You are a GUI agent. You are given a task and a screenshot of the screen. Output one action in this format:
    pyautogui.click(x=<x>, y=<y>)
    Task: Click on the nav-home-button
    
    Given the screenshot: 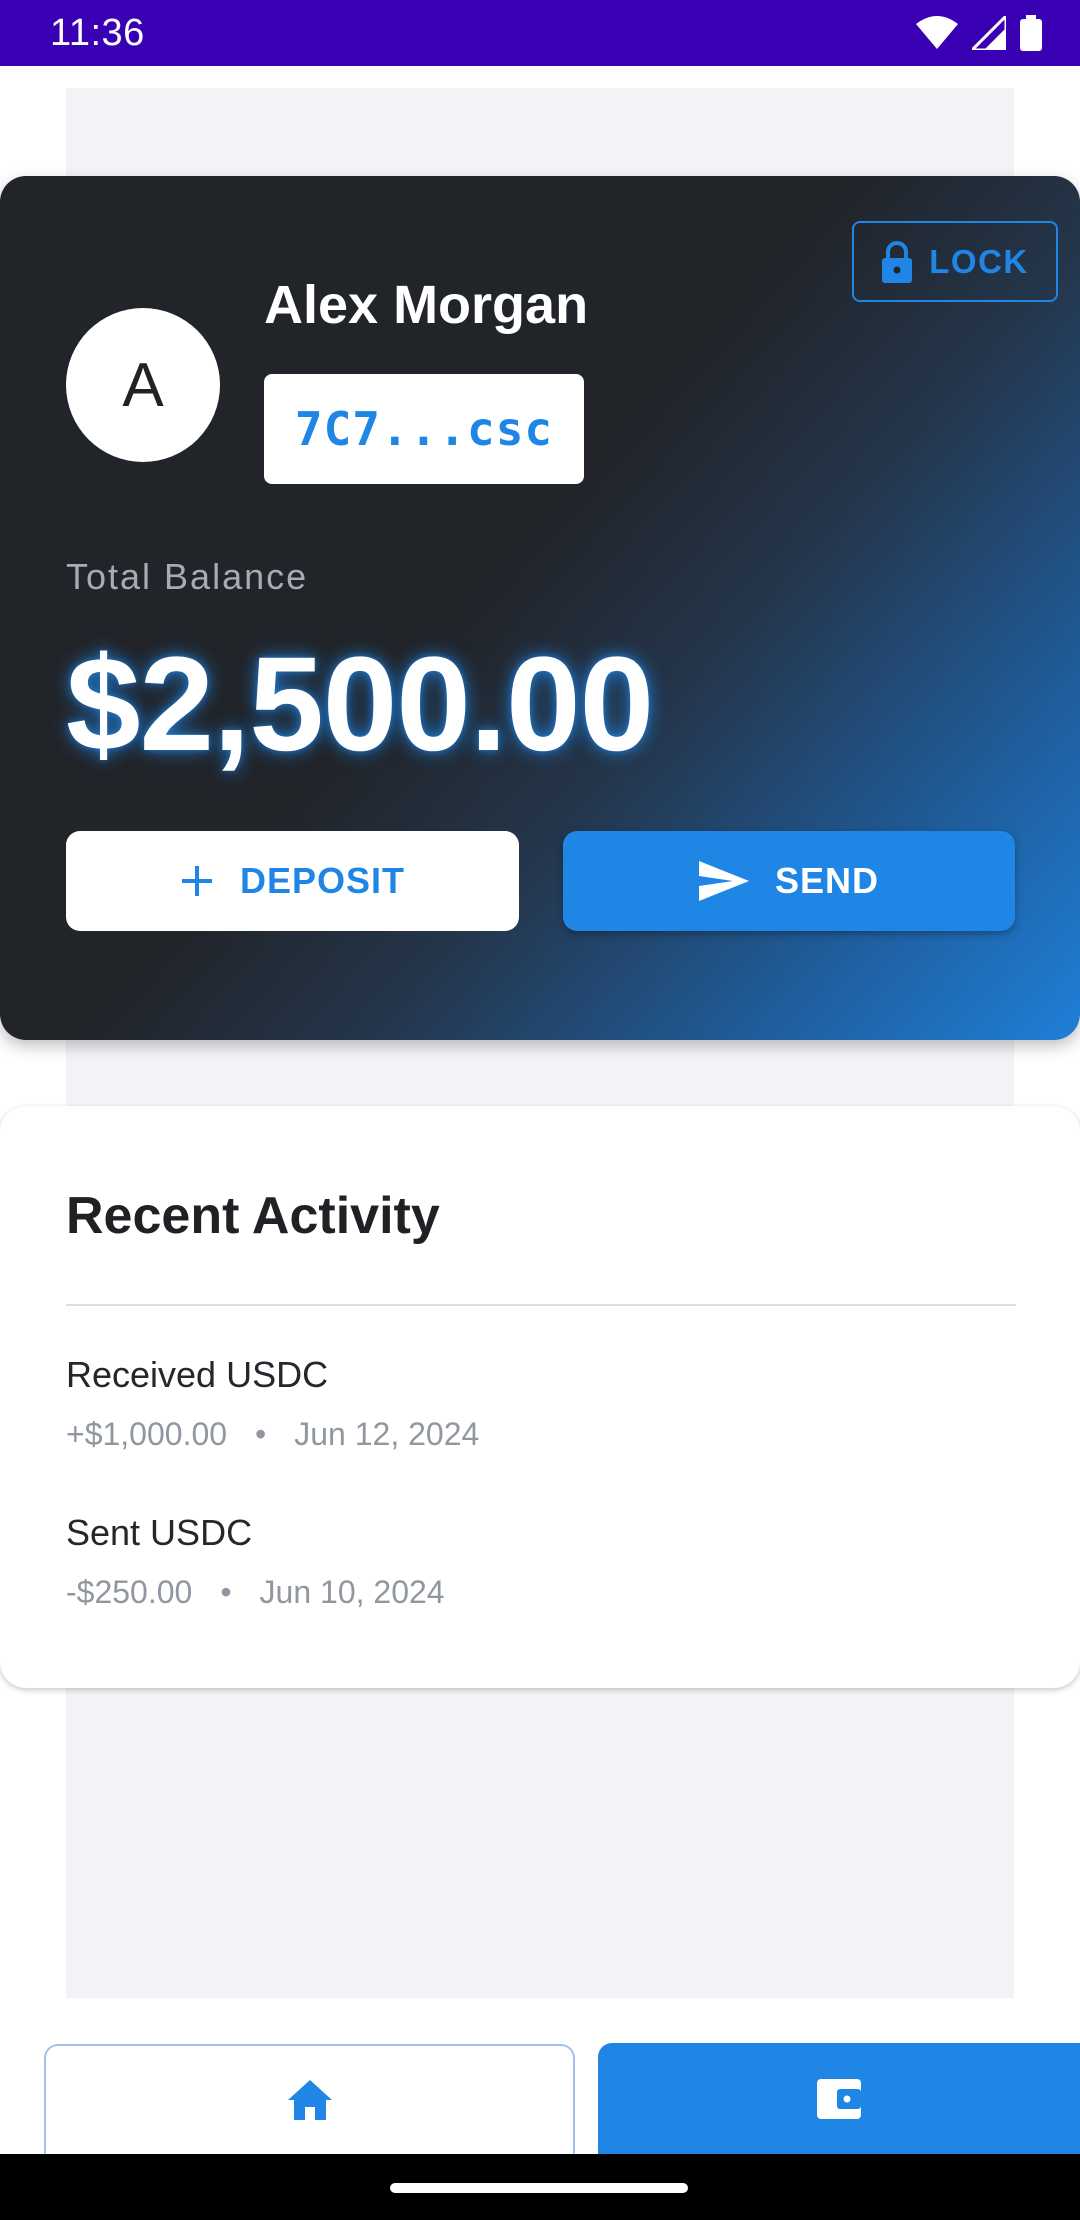 What is the action you would take?
    pyautogui.click(x=309, y=2099)
    